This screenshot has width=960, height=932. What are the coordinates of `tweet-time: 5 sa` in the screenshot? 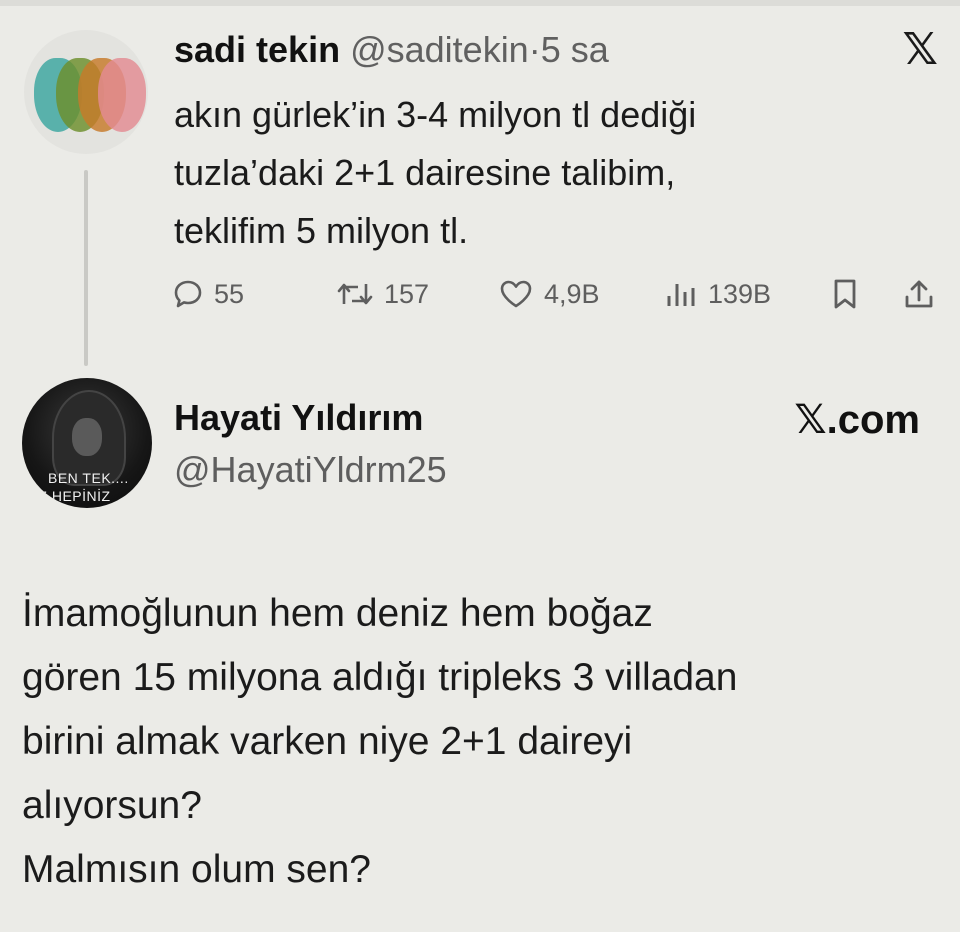 It's located at (575, 49).